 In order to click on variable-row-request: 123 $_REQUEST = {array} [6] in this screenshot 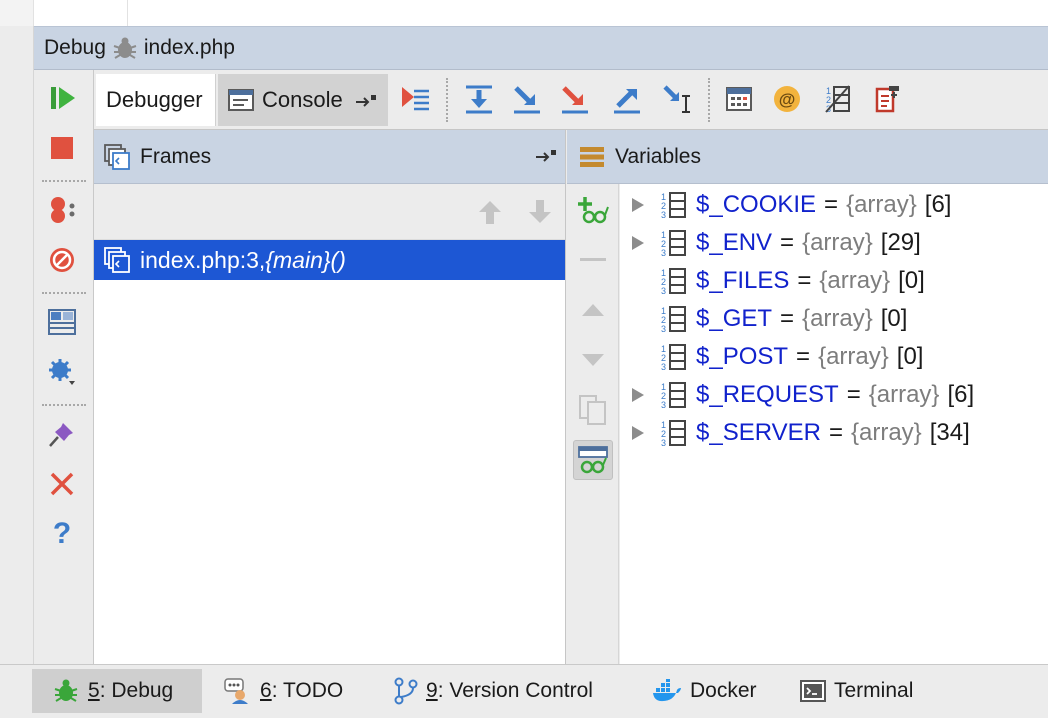, I will do `click(797, 395)`.